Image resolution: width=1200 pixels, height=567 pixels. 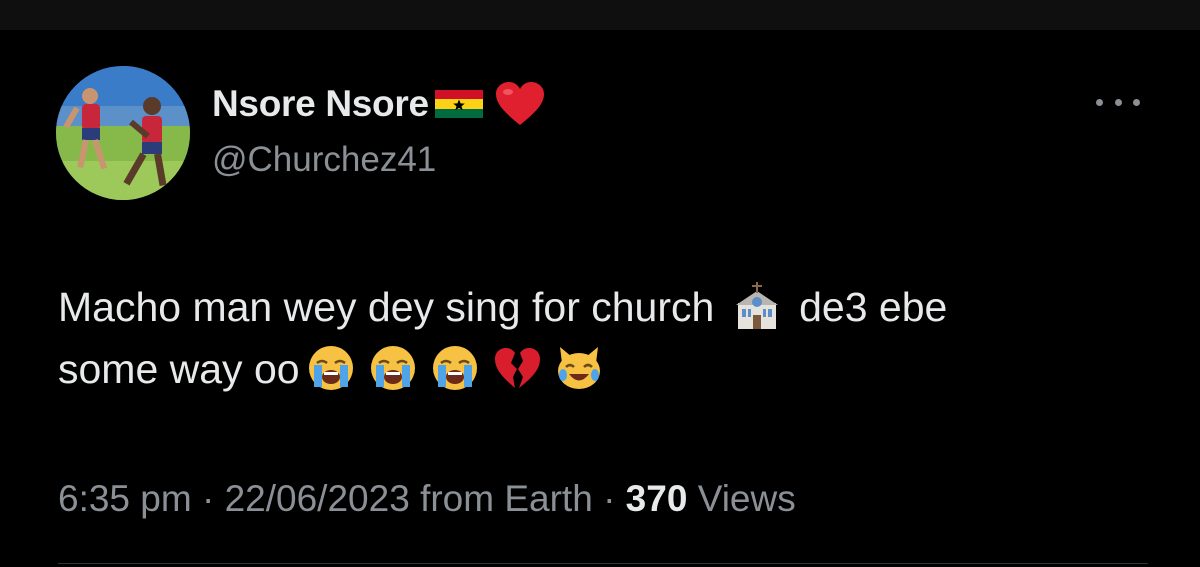 What do you see at coordinates (317, 498) in the screenshot?
I see `tweet-date: 22/06/2023` at bounding box center [317, 498].